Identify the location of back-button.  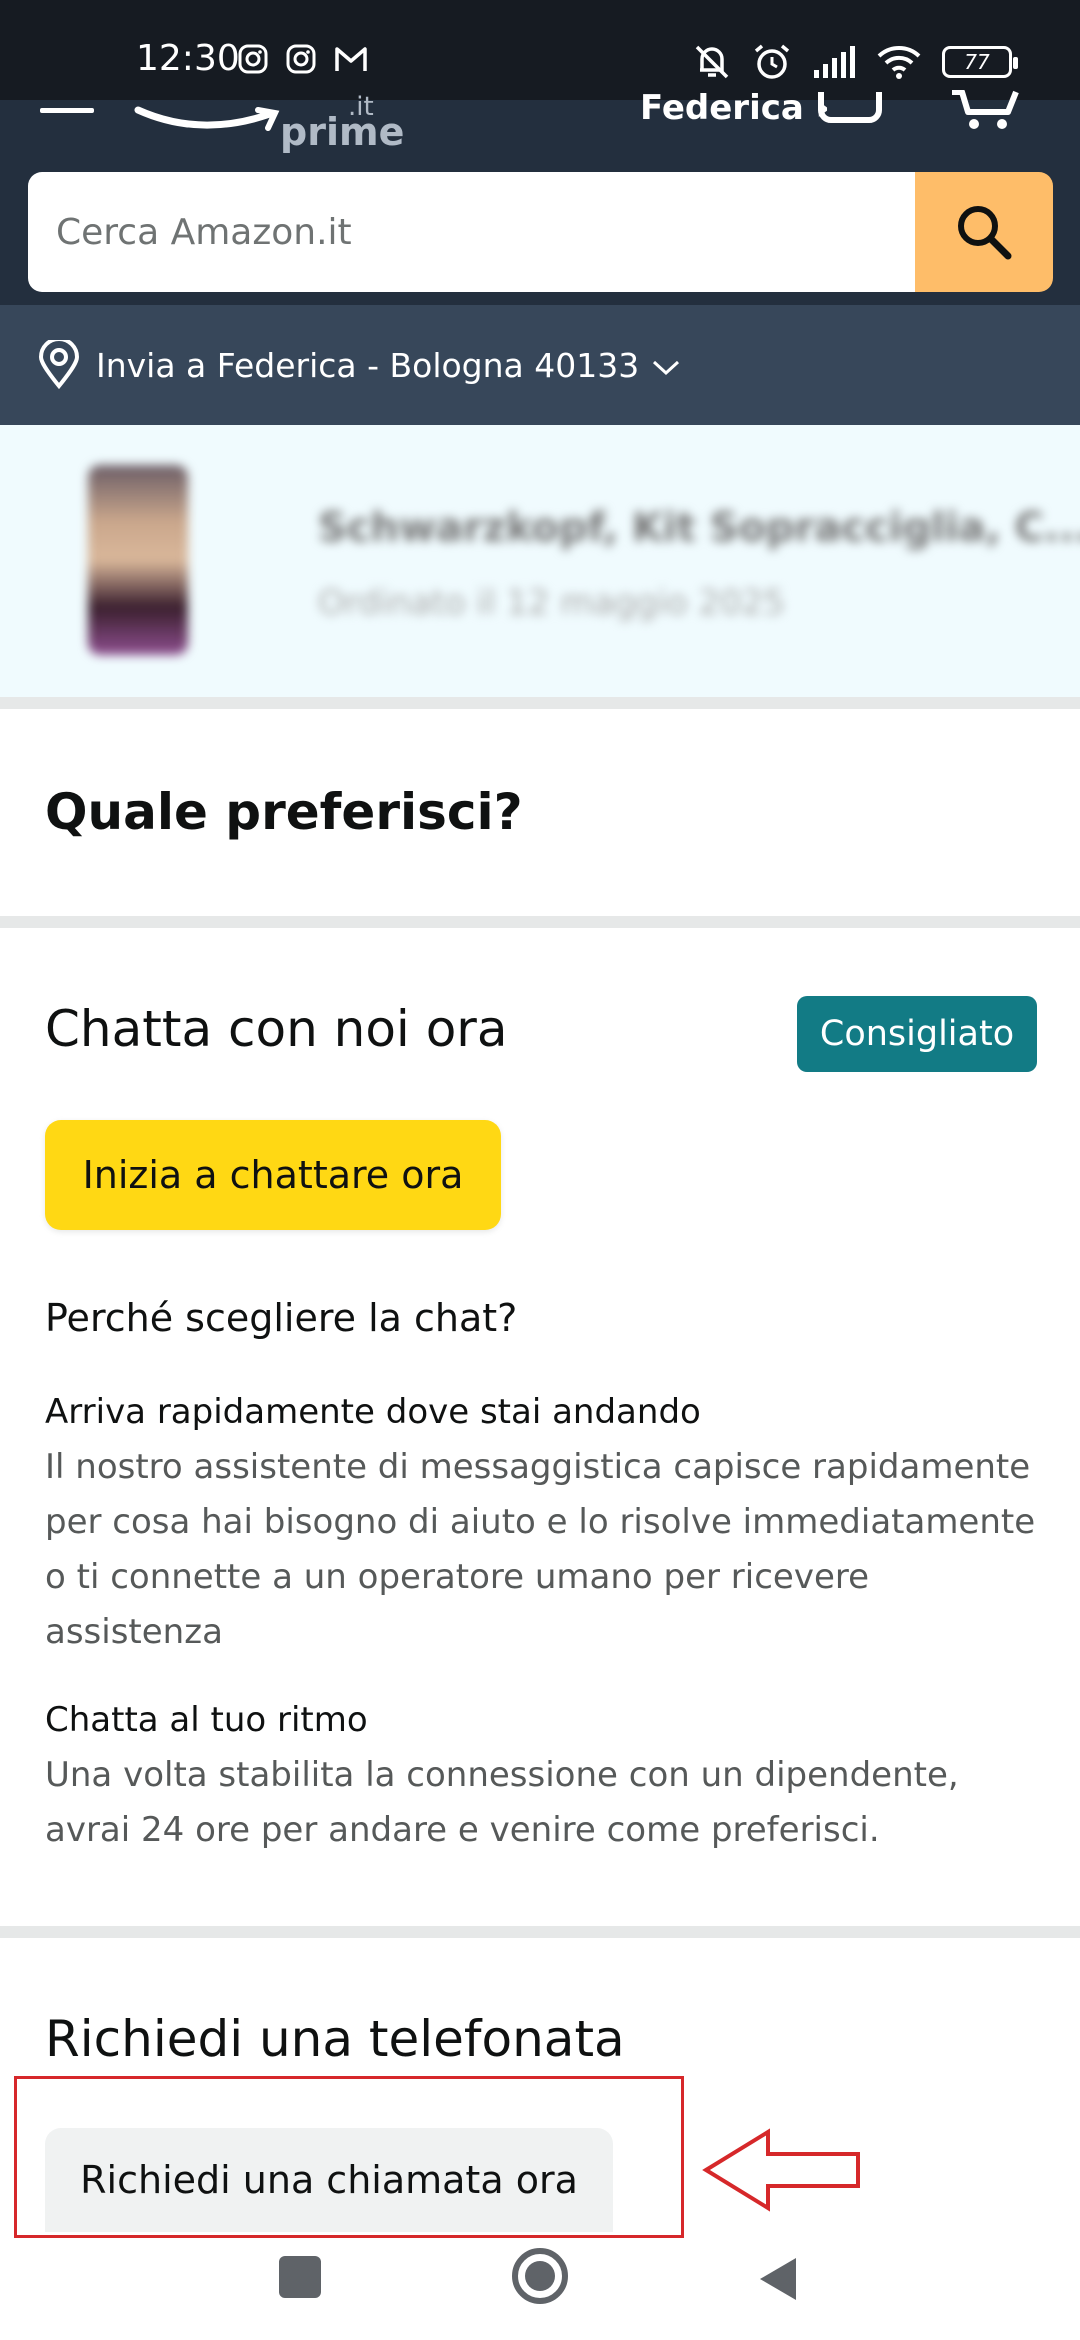
(778, 2279).